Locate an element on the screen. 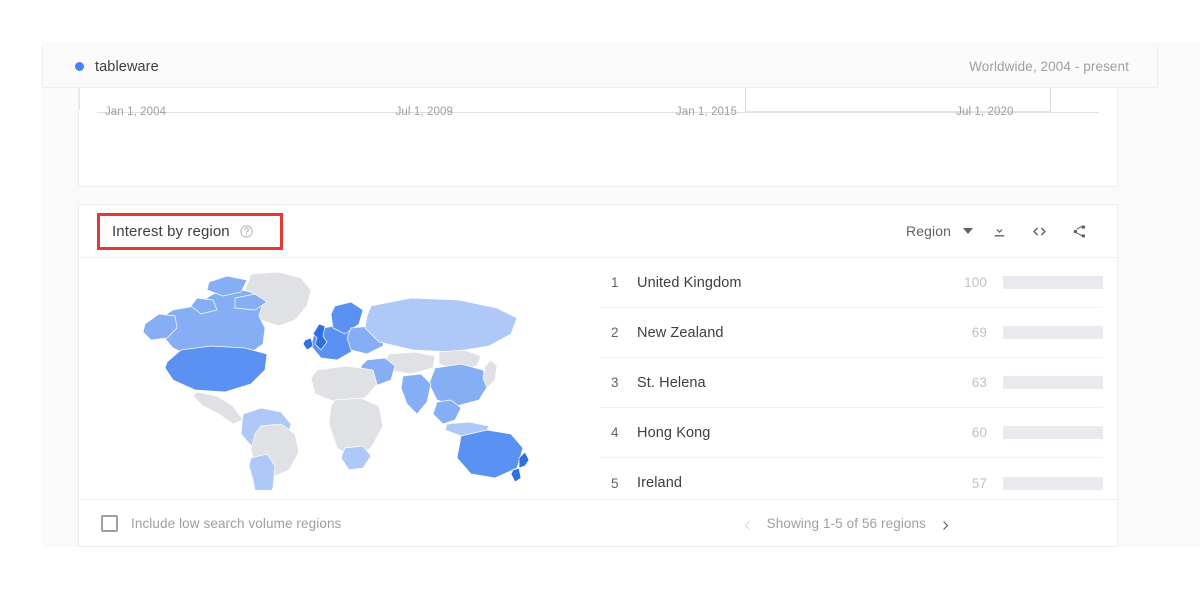 The height and width of the screenshot is (600, 1200). timeseries-tick-2: Jan 1, 2015 is located at coordinates (706, 112).